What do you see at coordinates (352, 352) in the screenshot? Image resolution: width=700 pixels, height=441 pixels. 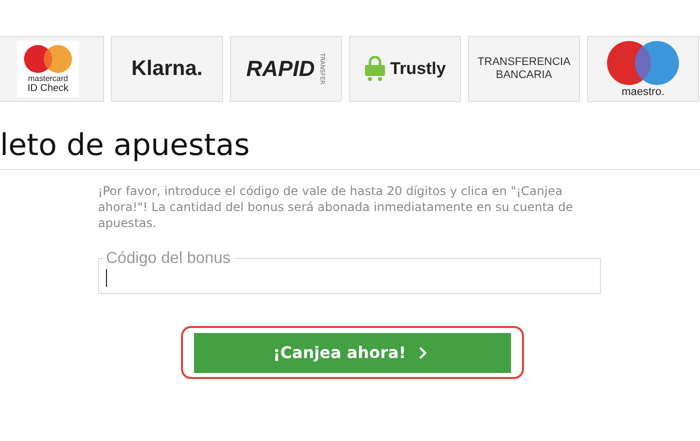 I see `redeem-button: ¡Canjea ahora!` at bounding box center [352, 352].